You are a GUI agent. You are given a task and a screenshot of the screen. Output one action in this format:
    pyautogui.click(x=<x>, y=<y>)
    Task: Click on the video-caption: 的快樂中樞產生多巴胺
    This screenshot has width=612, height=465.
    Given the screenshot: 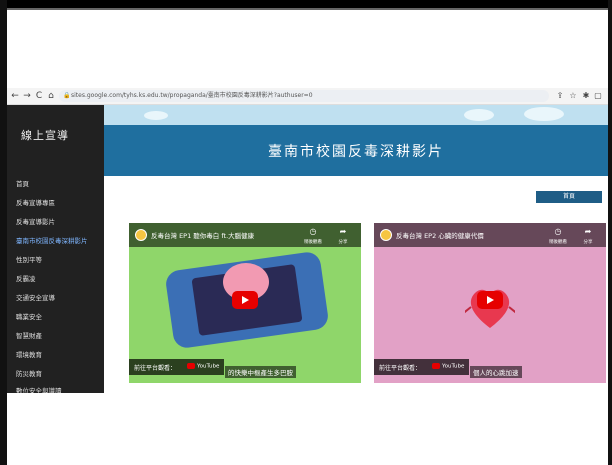 What is the action you would take?
    pyautogui.click(x=260, y=372)
    